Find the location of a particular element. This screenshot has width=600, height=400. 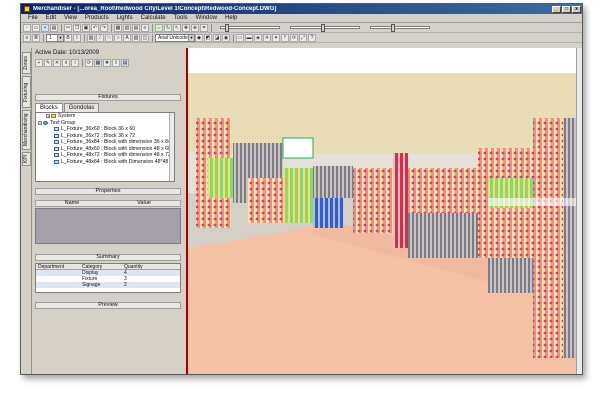

group-icon: ❖ is located at coordinates (107, 63).